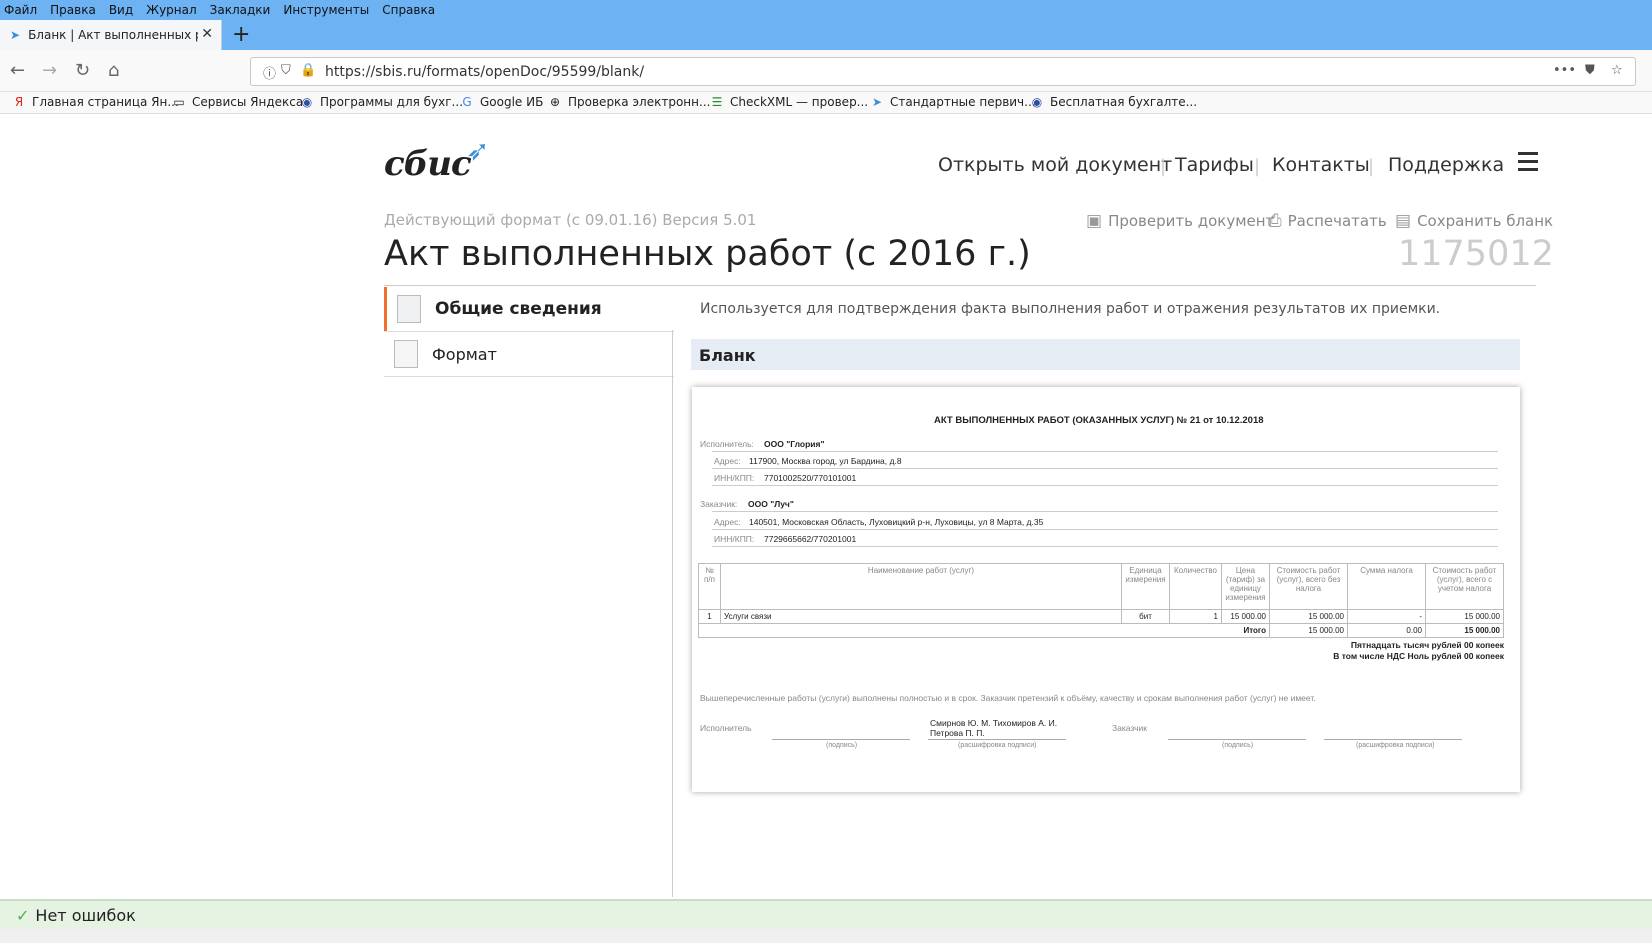 This screenshot has width=1652, height=943. What do you see at coordinates (727, 522) in the screenshot?
I see `address-label: Адрес:` at bounding box center [727, 522].